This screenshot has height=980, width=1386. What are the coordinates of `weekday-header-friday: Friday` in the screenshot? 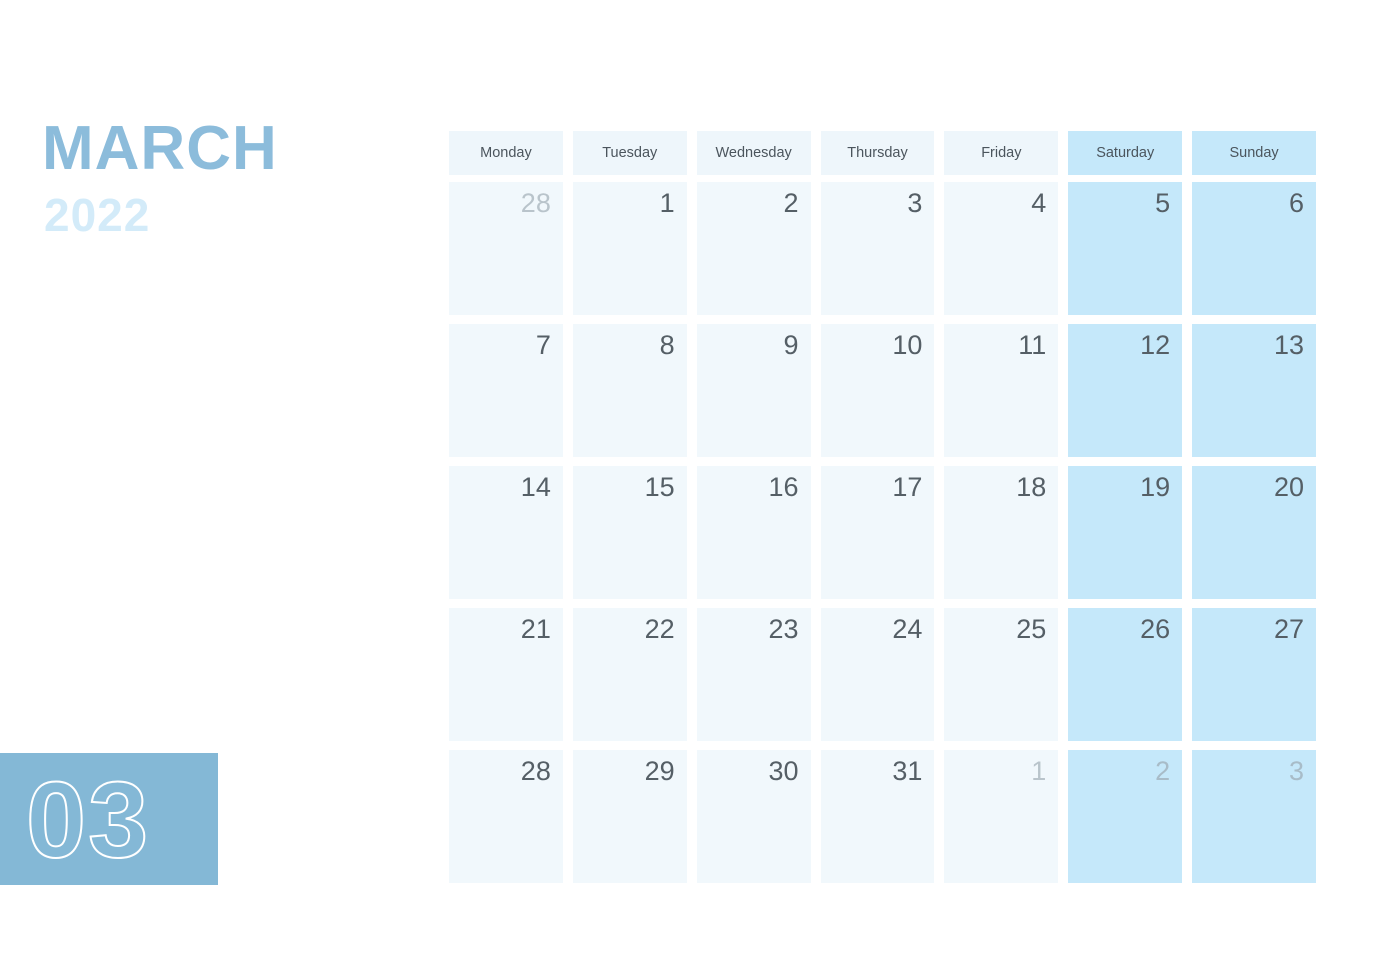 It's located at (1001, 153).